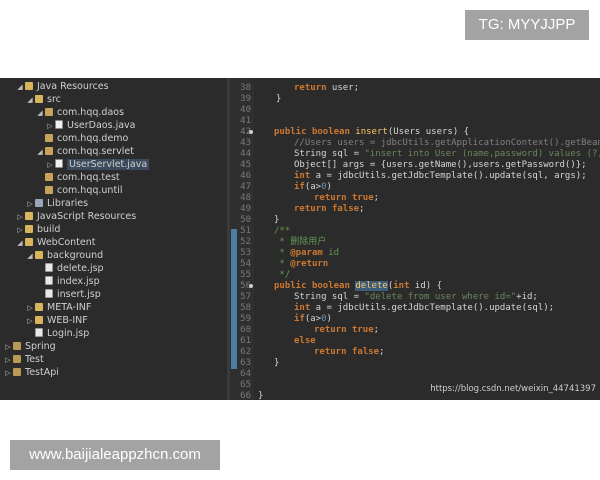 The width and height of the screenshot is (600, 480). Describe the element at coordinates (38, 229) in the screenshot. I see `tree-item-build: ▷ build` at that location.